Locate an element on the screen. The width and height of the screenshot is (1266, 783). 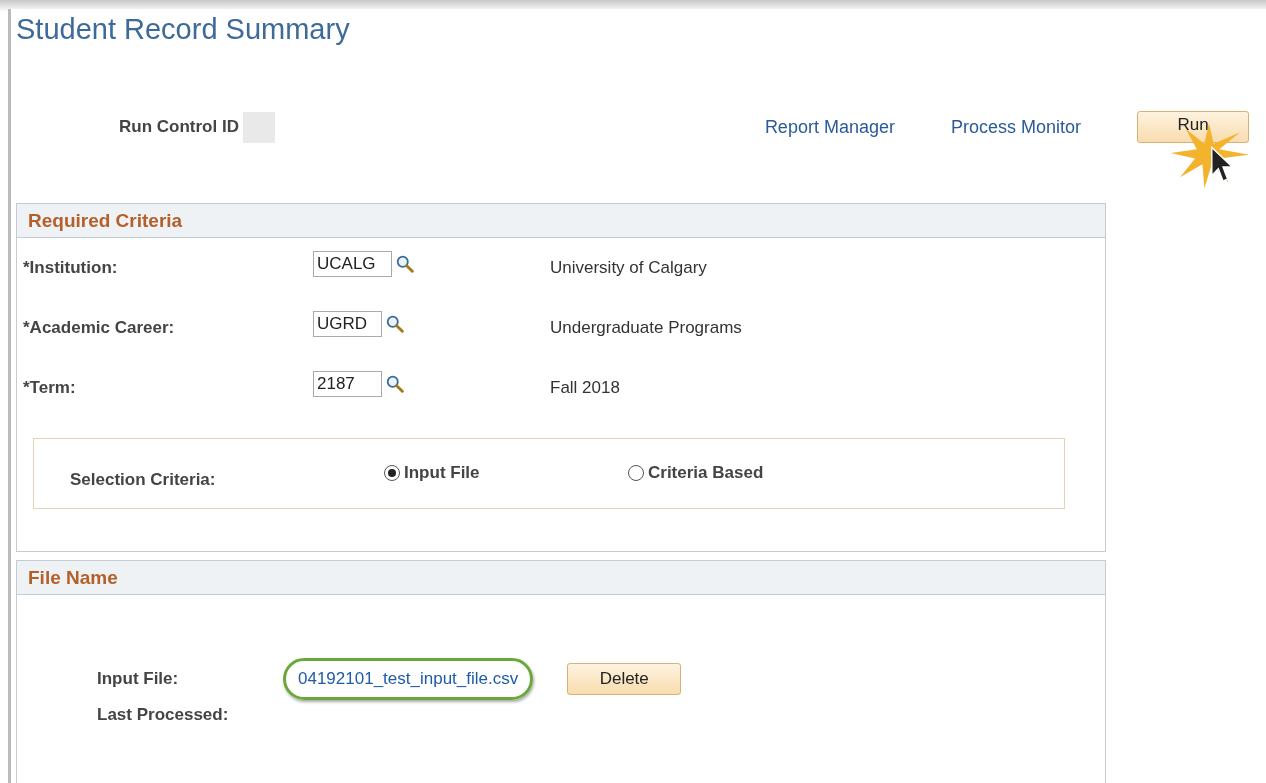
delete-button: Delete is located at coordinates (624, 679).